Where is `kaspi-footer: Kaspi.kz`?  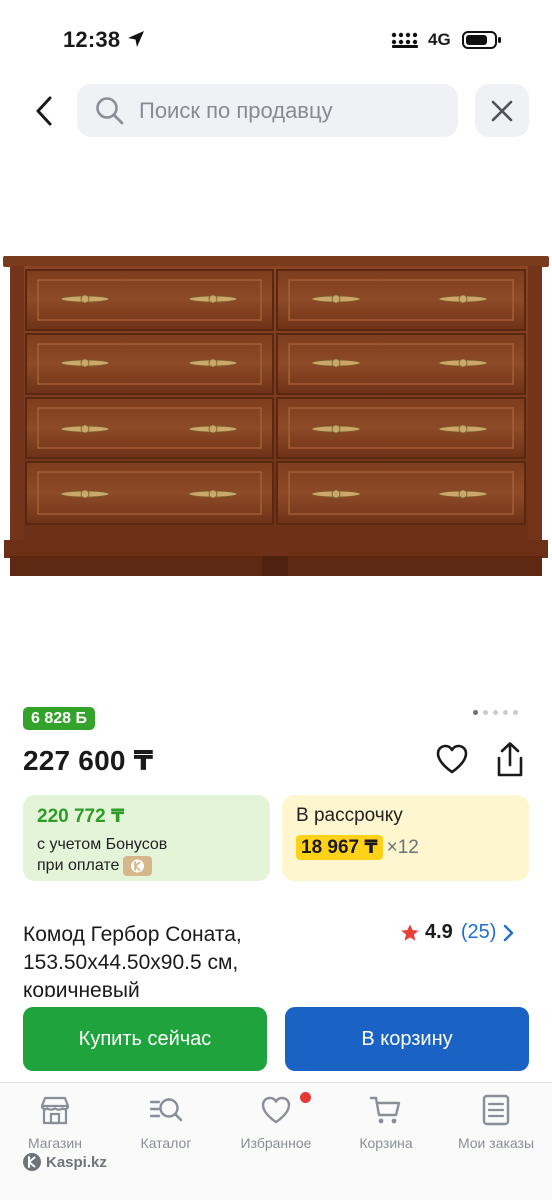
kaspi-footer: Kaspi.kz is located at coordinates (64, 1162).